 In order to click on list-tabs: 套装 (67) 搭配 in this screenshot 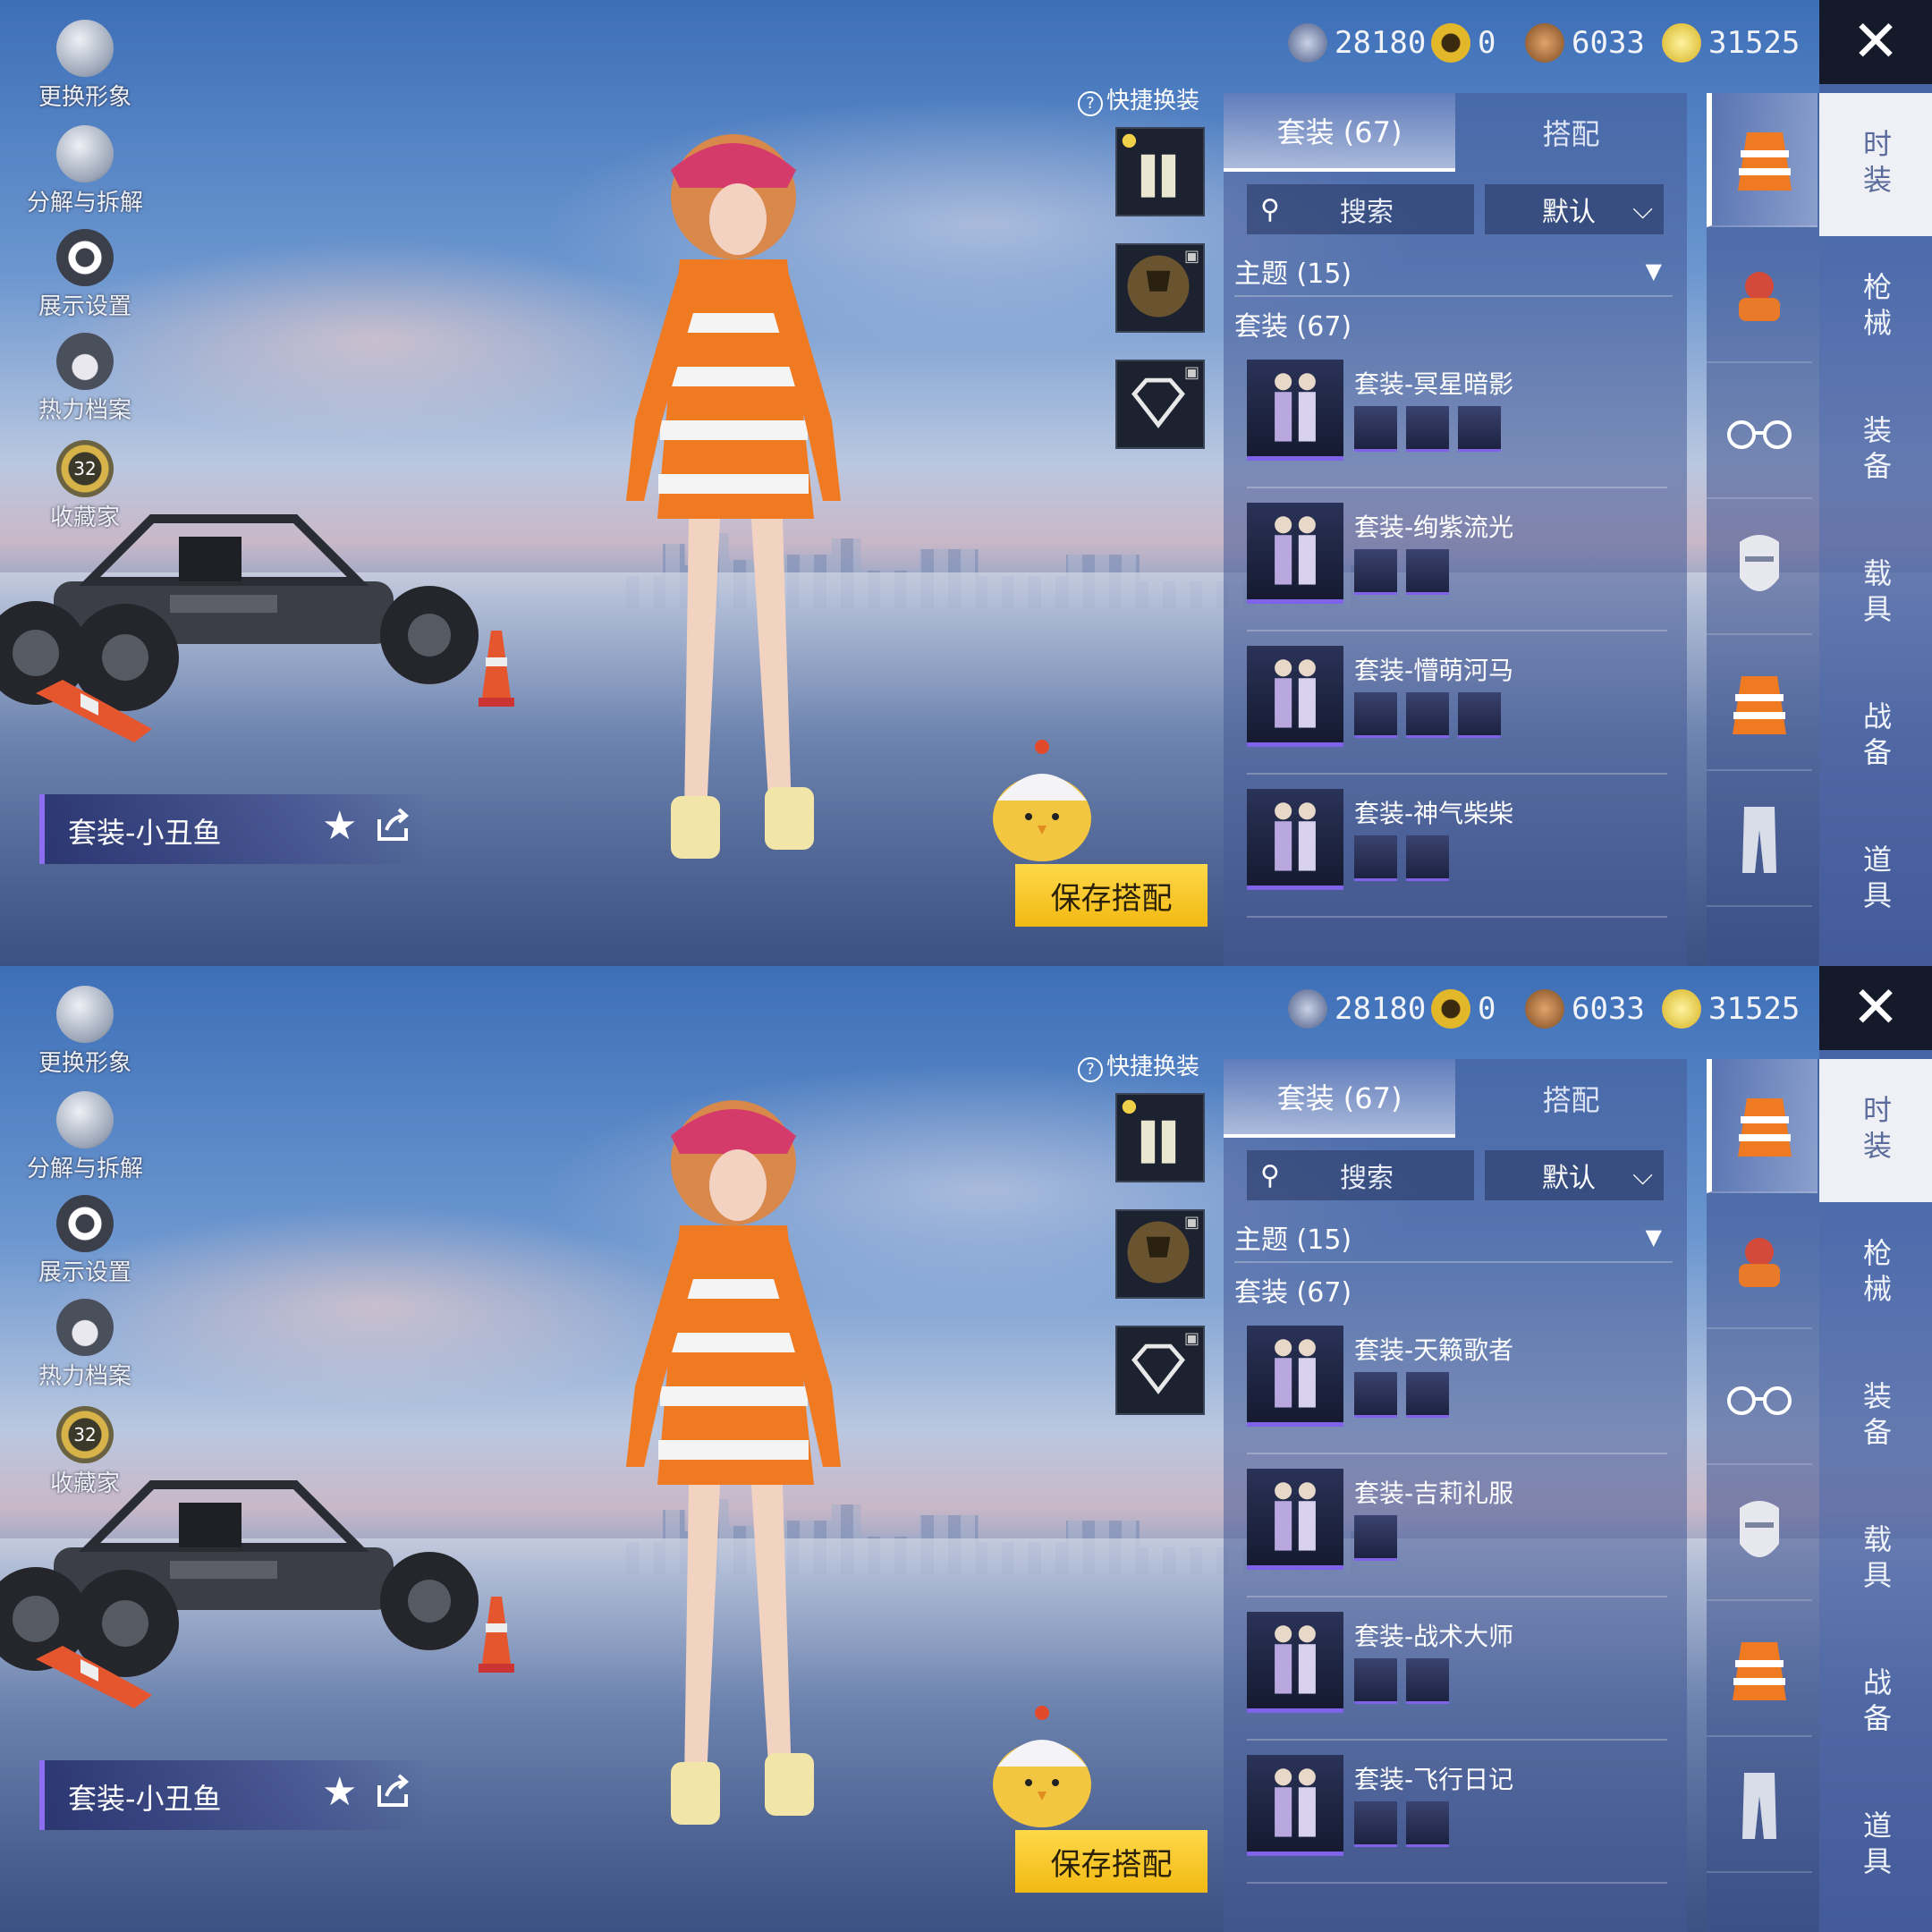, I will do `click(1455, 1098)`.